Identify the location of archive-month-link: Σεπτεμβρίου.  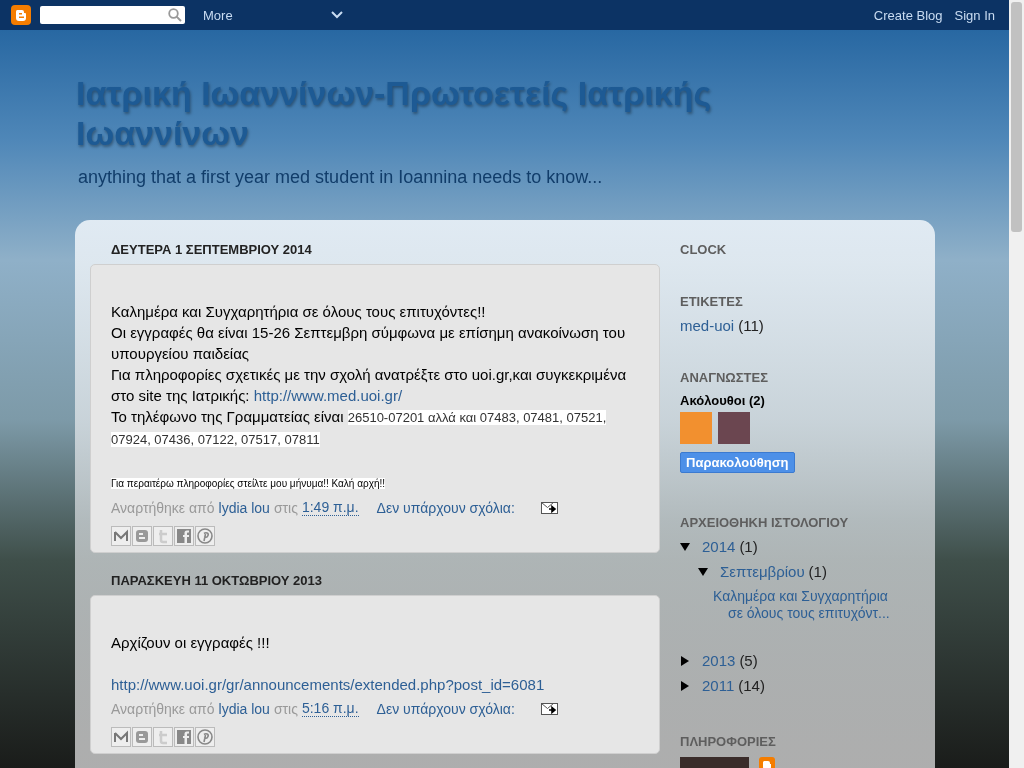
(762, 571).